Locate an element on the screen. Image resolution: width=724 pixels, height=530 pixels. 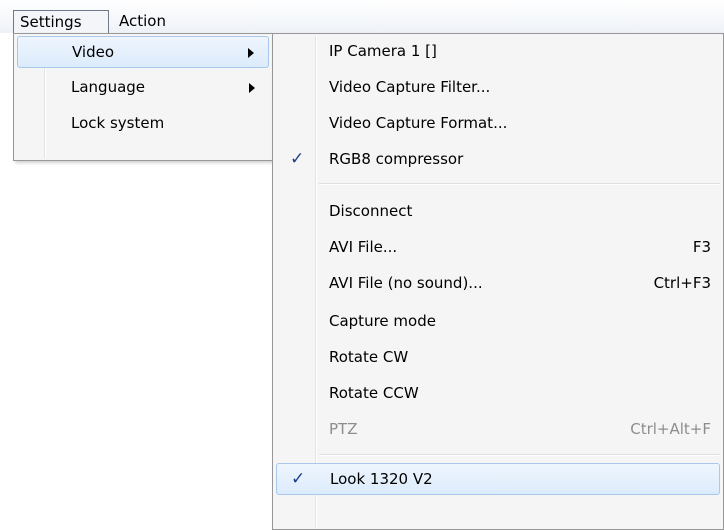
menu-item-label: RGB8 compressor is located at coordinates (396, 159).